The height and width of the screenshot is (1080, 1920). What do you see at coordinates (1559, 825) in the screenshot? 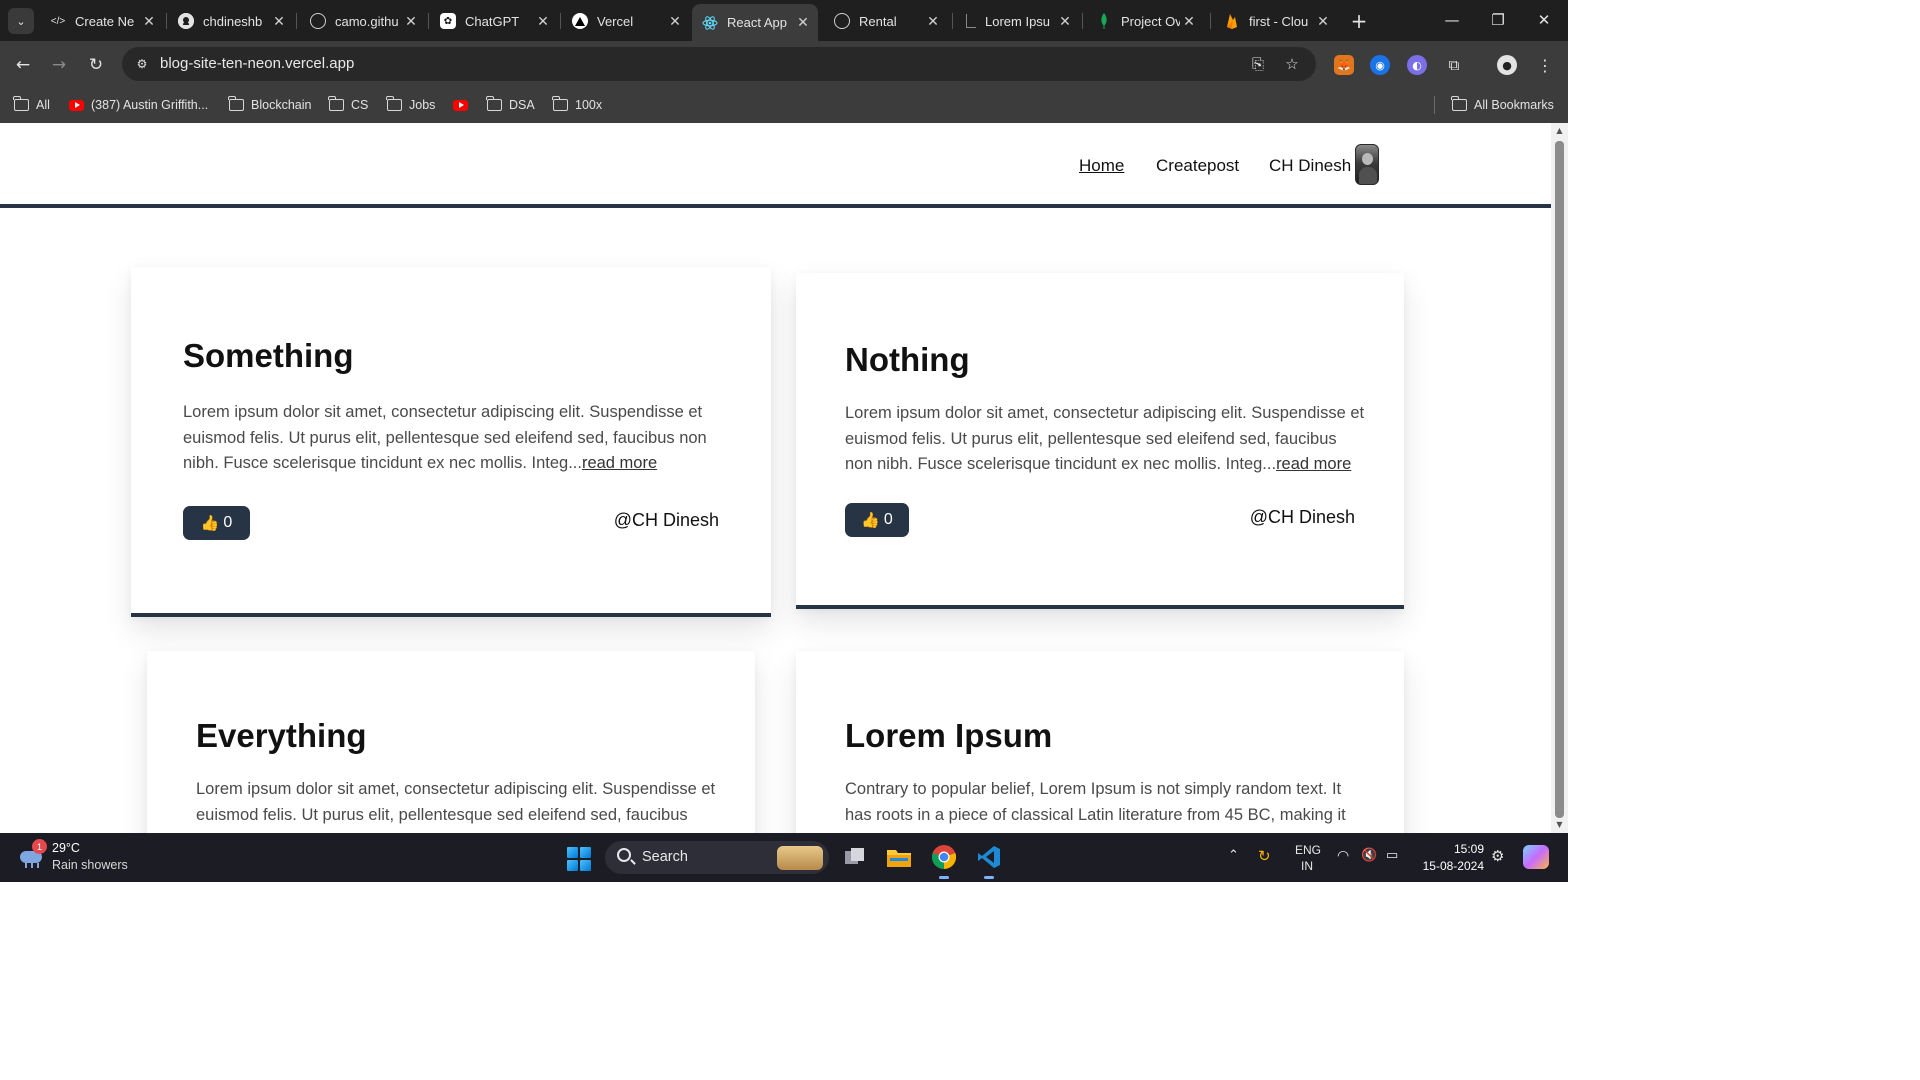
I see `scroll-down-arrow-icon: ▼` at bounding box center [1559, 825].